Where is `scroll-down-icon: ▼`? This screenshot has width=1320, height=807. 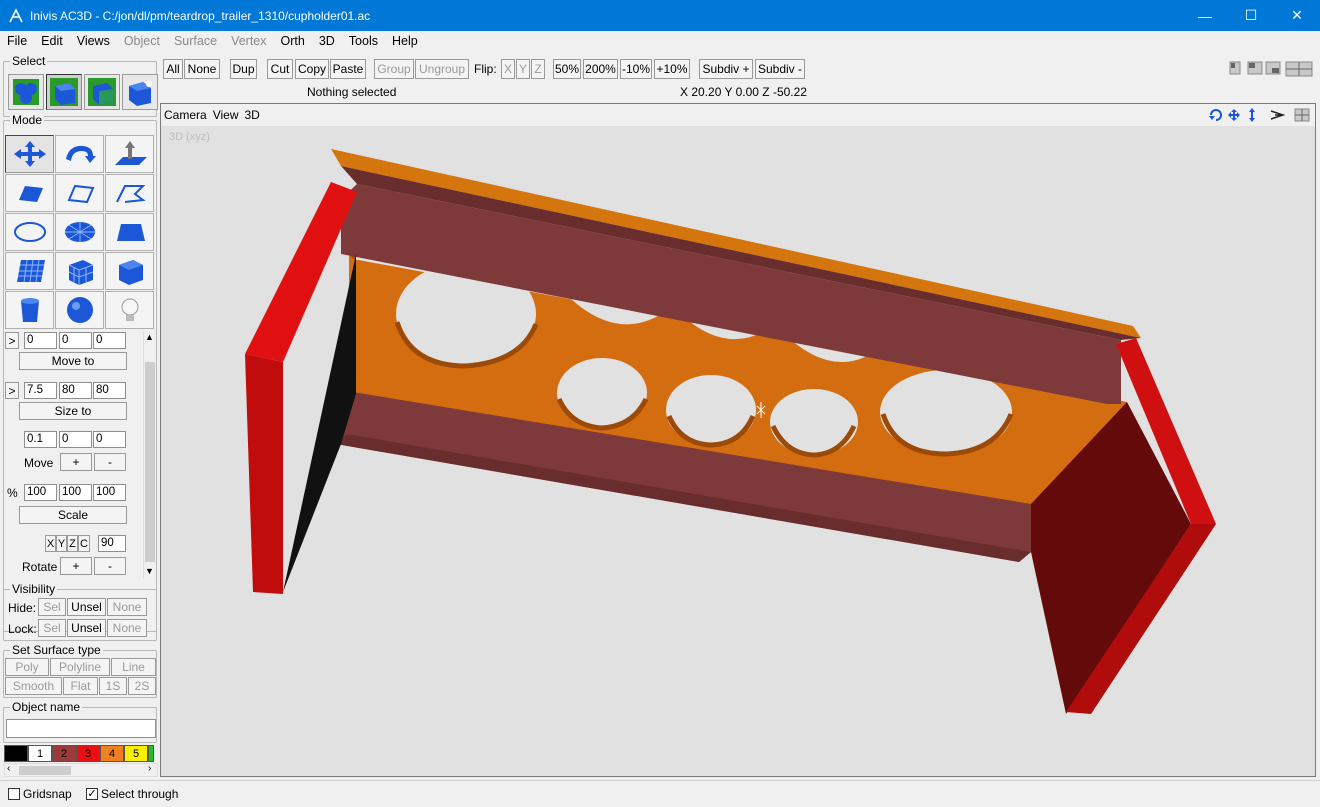 scroll-down-icon: ▼ is located at coordinates (149, 571).